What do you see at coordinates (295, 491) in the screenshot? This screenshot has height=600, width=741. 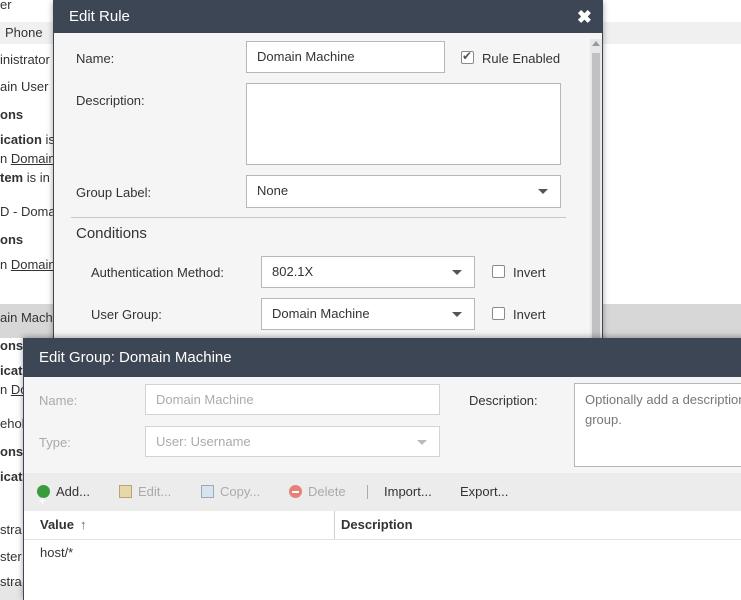 I see `delete-icon` at bounding box center [295, 491].